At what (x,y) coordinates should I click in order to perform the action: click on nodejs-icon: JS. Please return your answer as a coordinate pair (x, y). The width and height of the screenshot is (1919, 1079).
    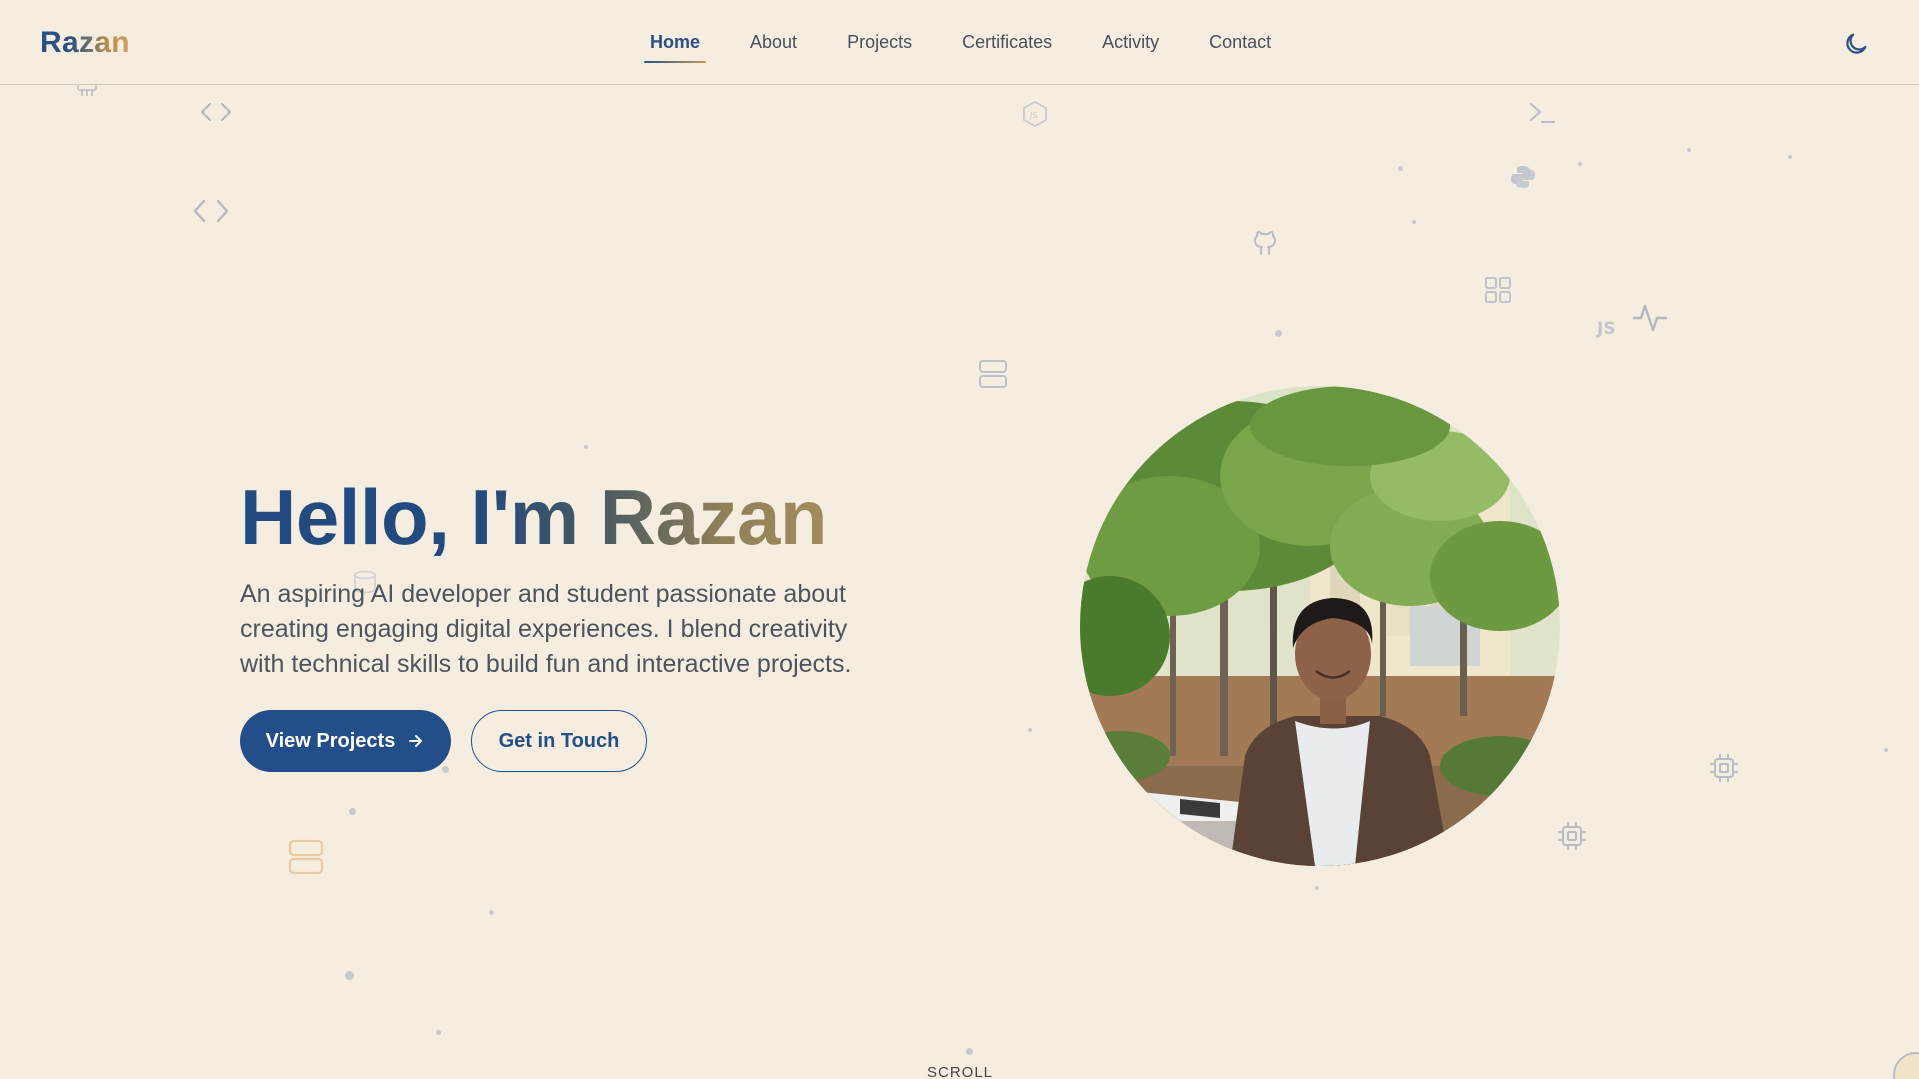
    Looking at the image, I should click on (1035, 114).